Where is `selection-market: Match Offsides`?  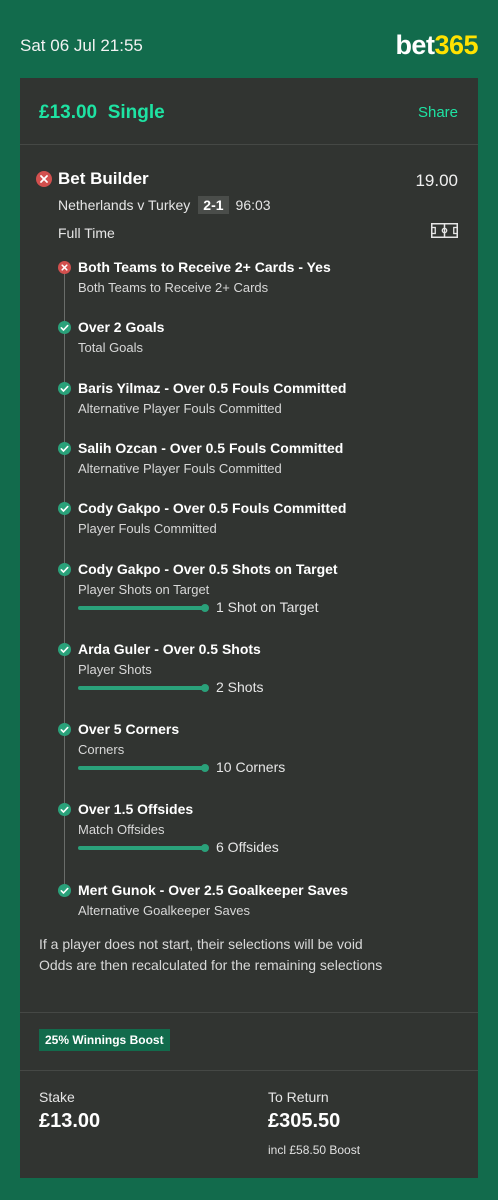
selection-market: Match Offsides is located at coordinates (121, 829).